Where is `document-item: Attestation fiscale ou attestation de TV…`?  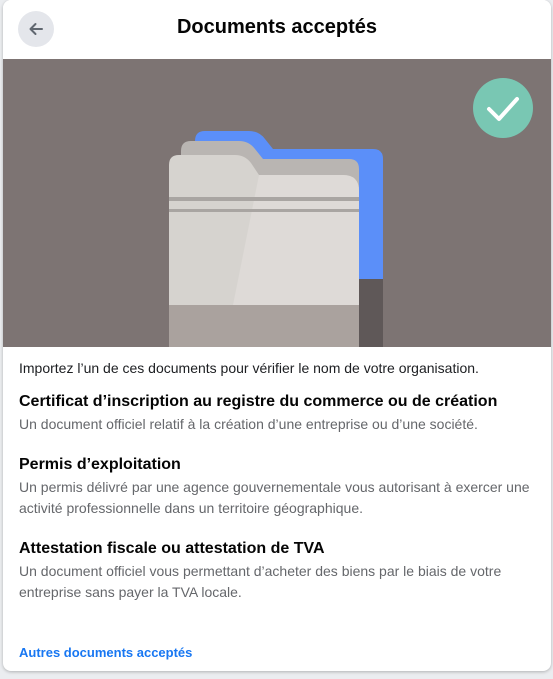
document-item: Attestation fiscale ou attestation de TV… is located at coordinates (279, 571).